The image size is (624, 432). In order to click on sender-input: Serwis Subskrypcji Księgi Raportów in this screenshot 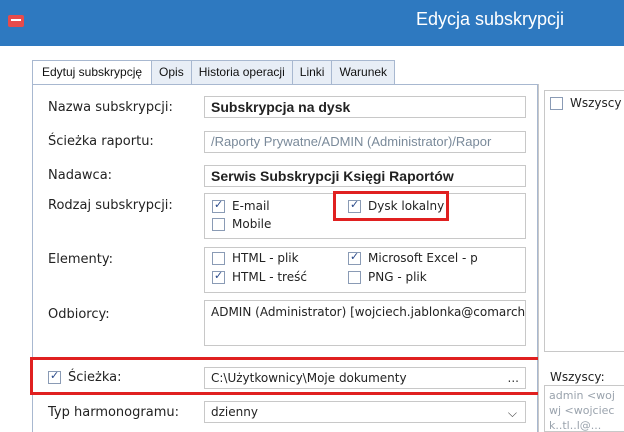, I will do `click(365, 176)`.